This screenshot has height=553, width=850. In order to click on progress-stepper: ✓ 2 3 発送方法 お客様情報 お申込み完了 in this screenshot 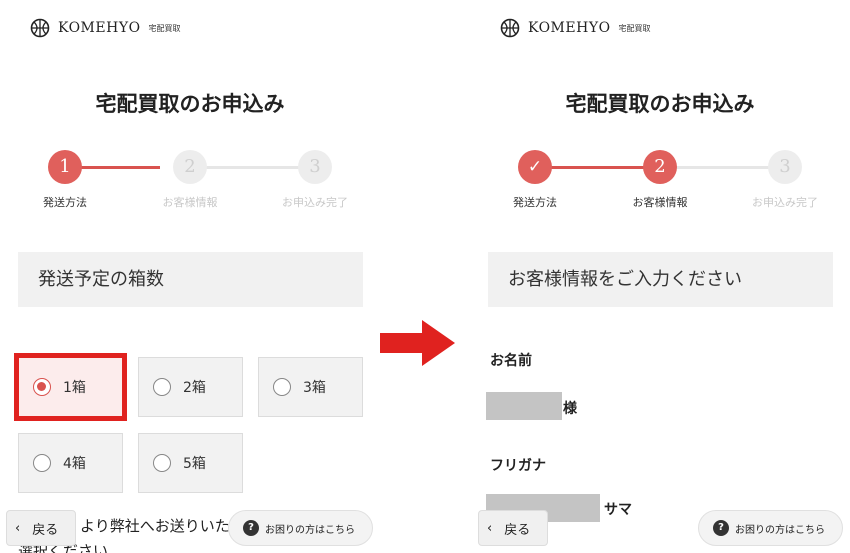, I will do `click(660, 181)`.